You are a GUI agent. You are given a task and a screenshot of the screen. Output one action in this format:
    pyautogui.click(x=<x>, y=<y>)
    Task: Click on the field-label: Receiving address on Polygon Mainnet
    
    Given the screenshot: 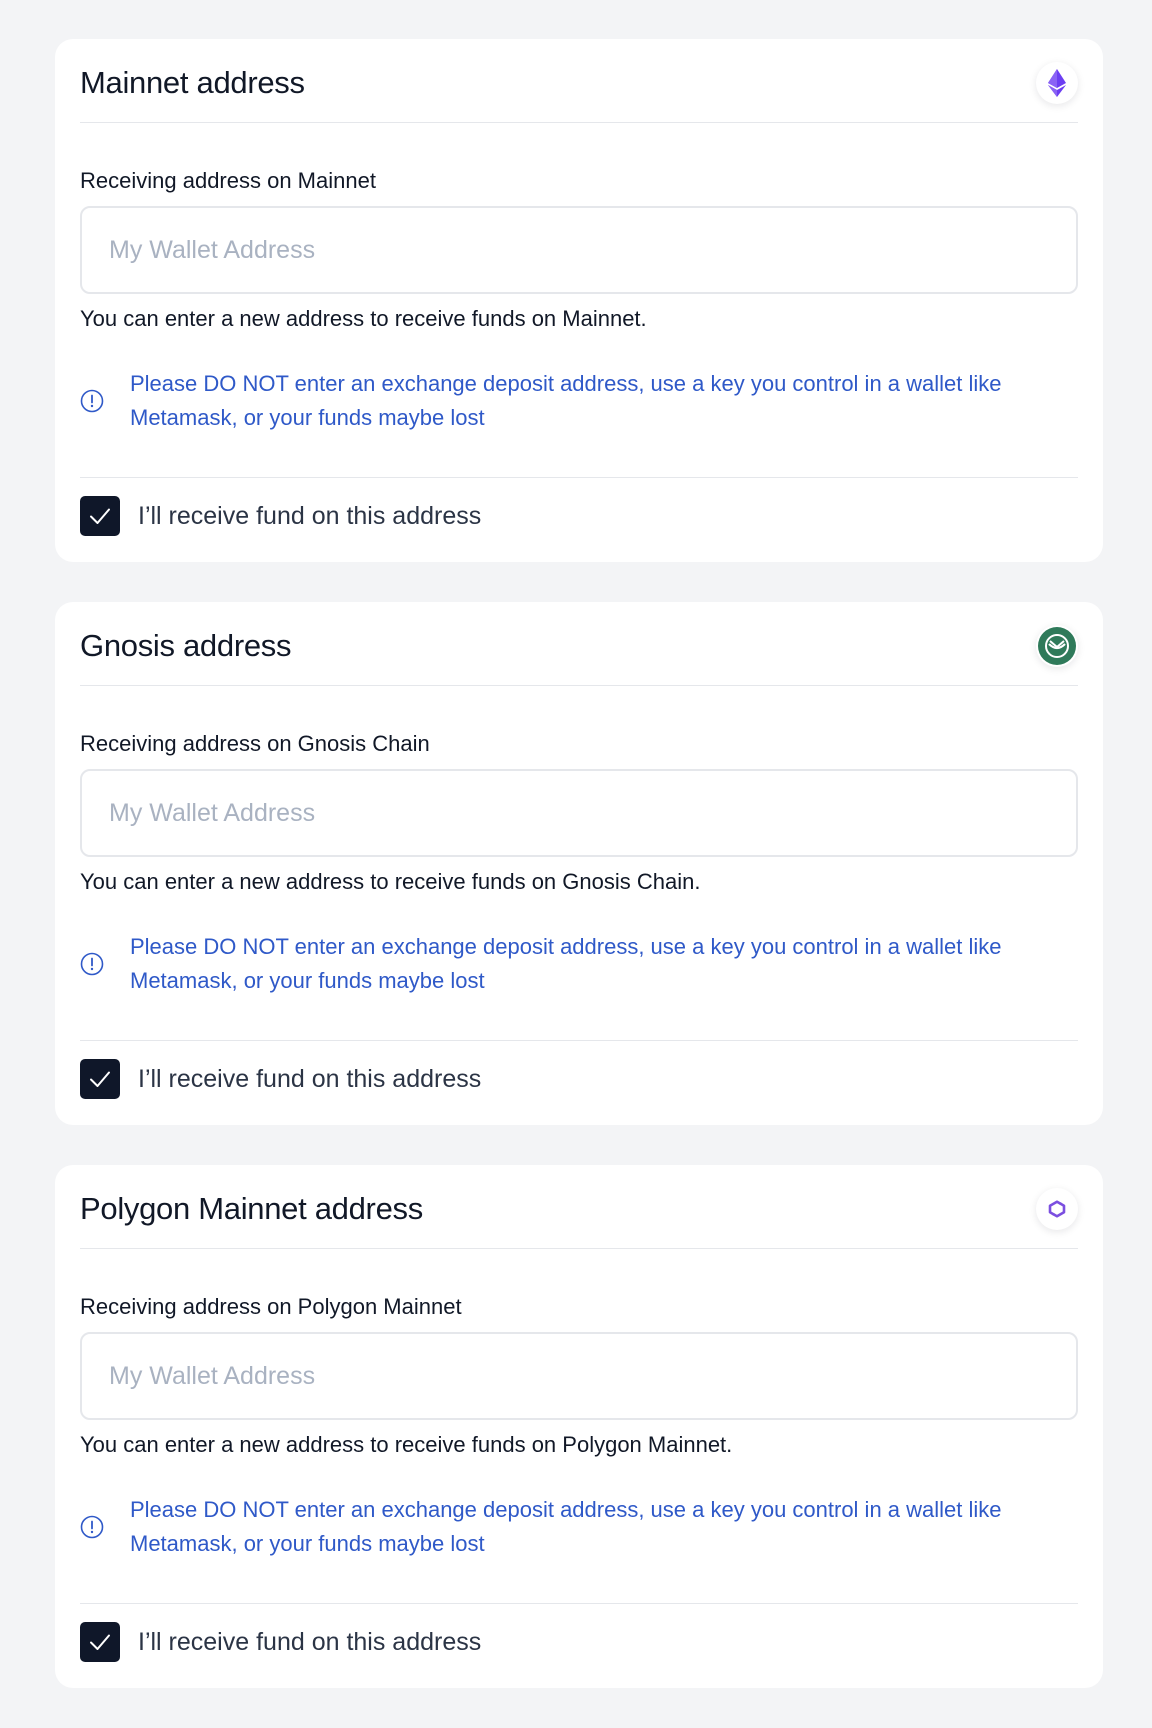 What is the action you would take?
    pyautogui.click(x=271, y=1306)
    